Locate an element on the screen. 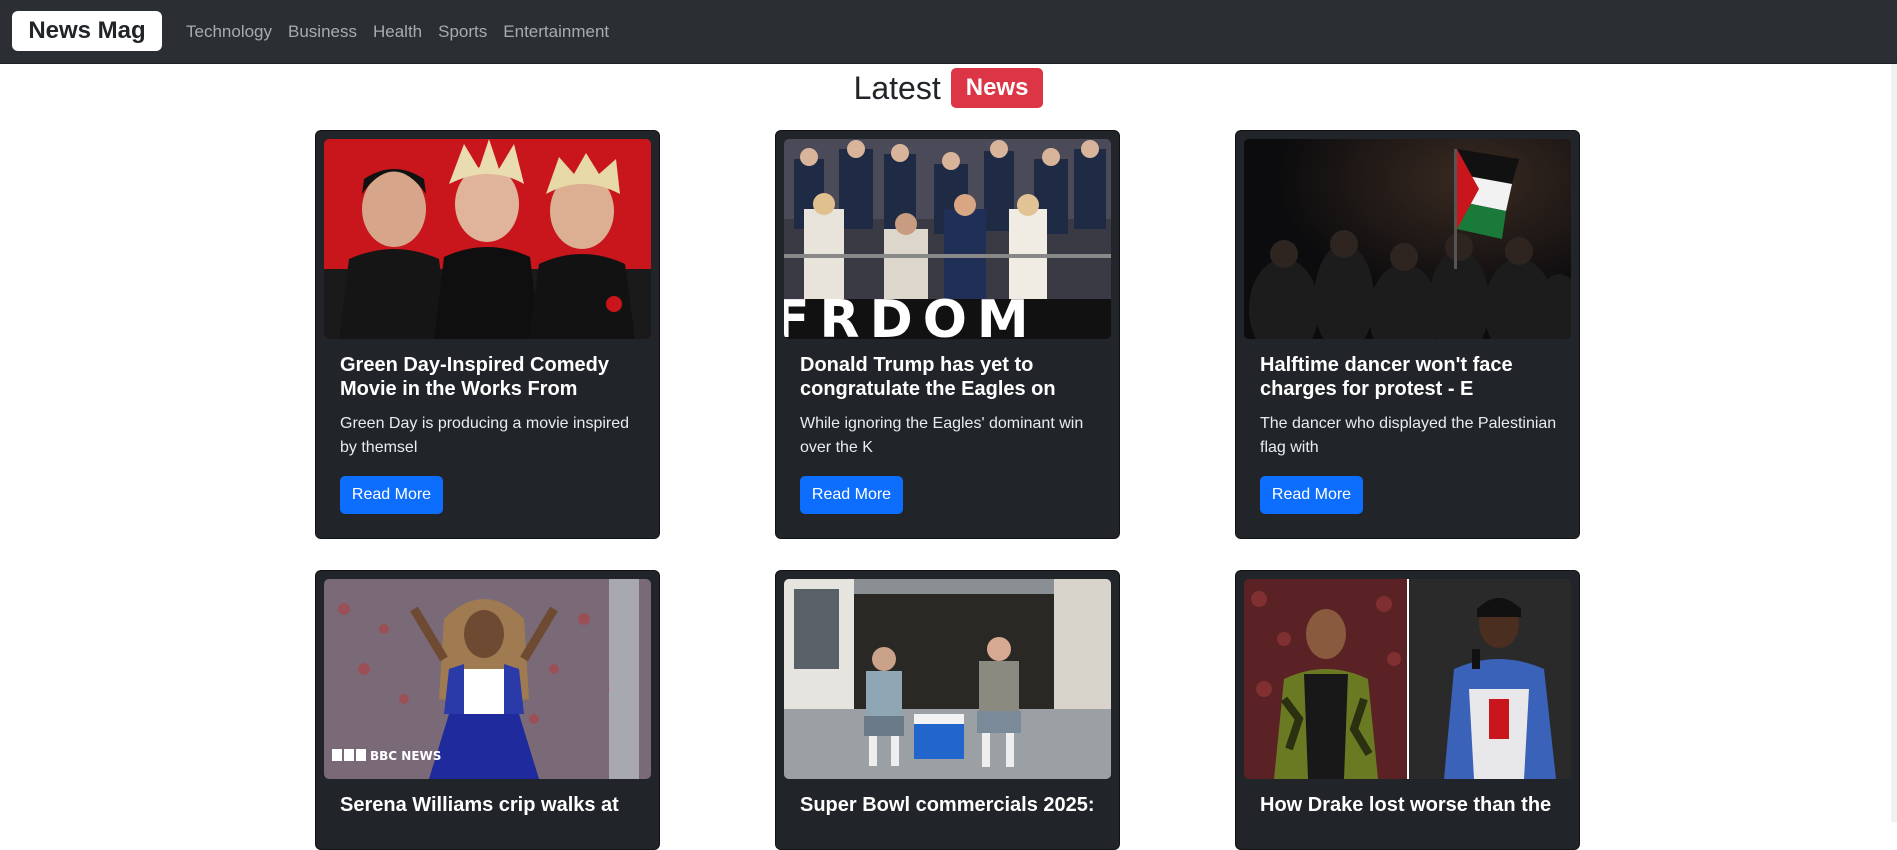 Image resolution: width=1897 pixels, height=850 pixels. article-image: BBC NEWS is located at coordinates (487, 679).